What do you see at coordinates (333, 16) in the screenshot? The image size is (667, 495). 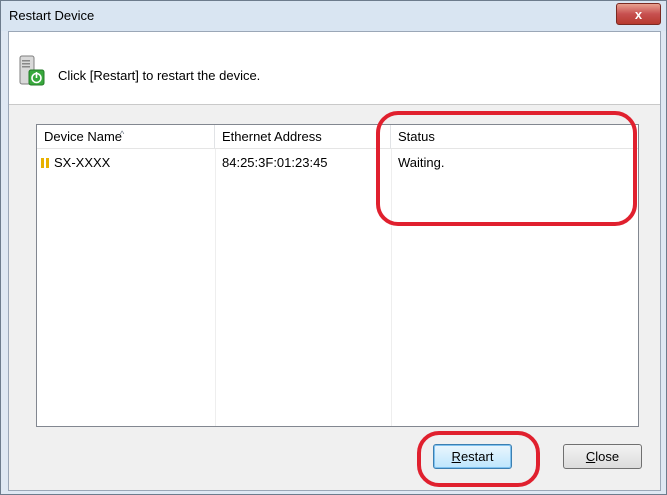 I see `title-bar: Restart Device x` at bounding box center [333, 16].